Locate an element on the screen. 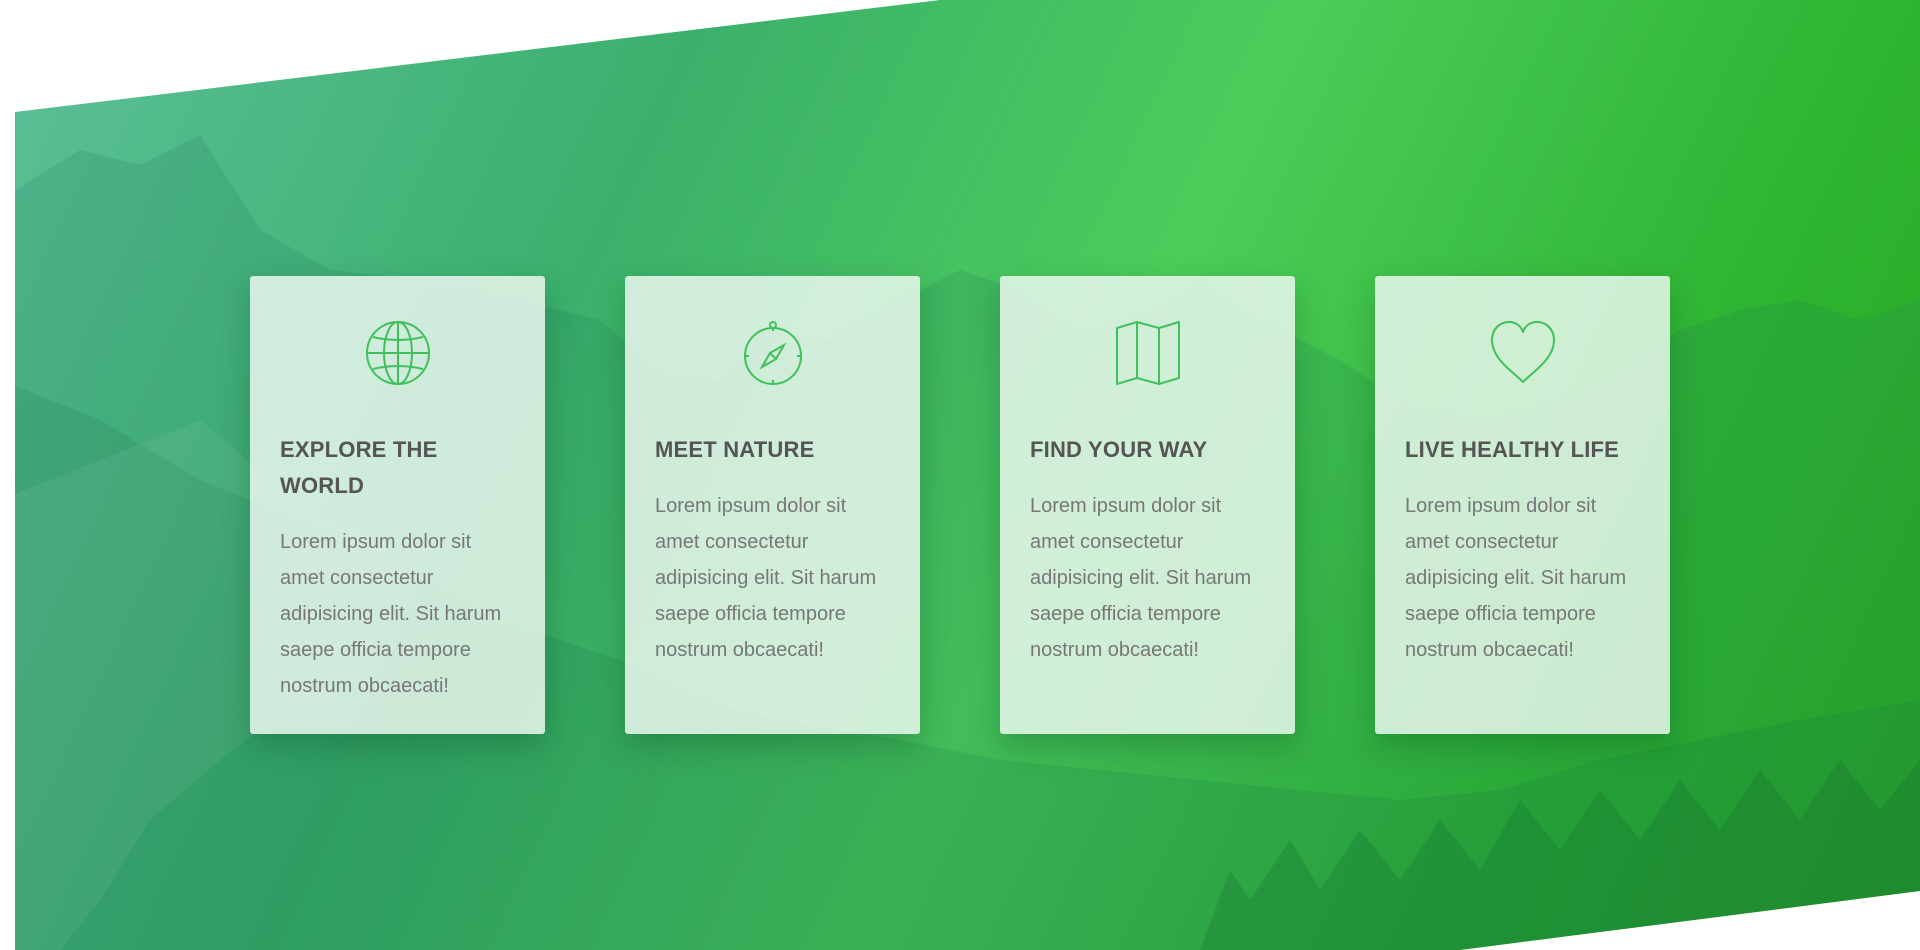 The height and width of the screenshot is (950, 1920). globe-icon is located at coordinates (398, 353).